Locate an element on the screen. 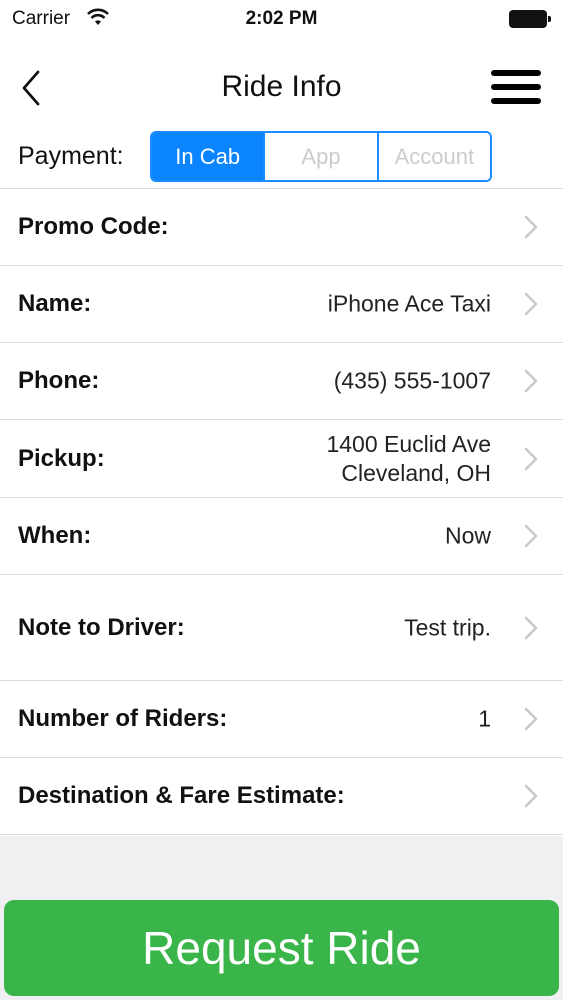 Image resolution: width=563 pixels, height=1000 pixels. row-value: 1 is located at coordinates (484, 718).